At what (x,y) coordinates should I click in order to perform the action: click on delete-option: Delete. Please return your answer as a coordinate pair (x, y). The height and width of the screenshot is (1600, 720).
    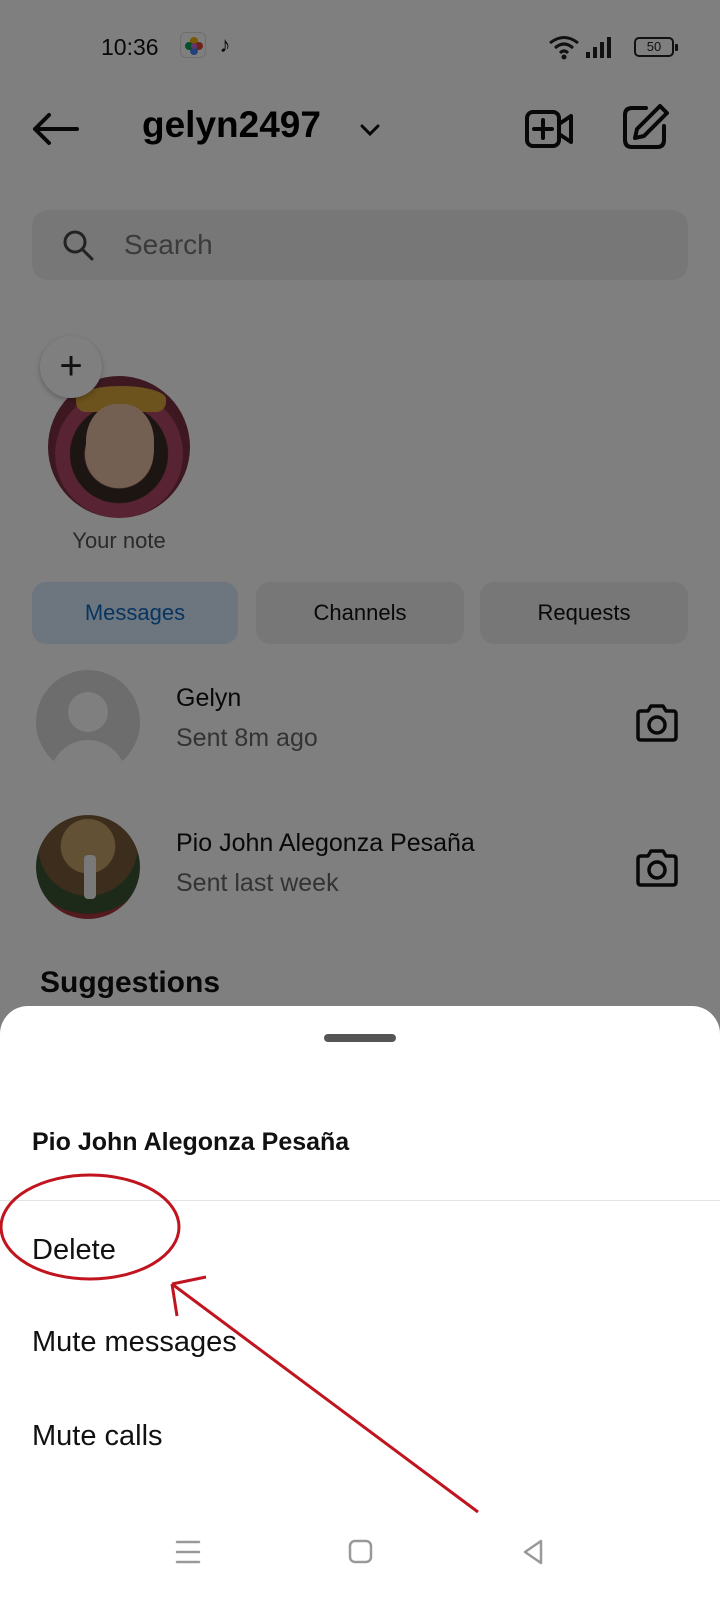
    Looking at the image, I should click on (74, 1250).